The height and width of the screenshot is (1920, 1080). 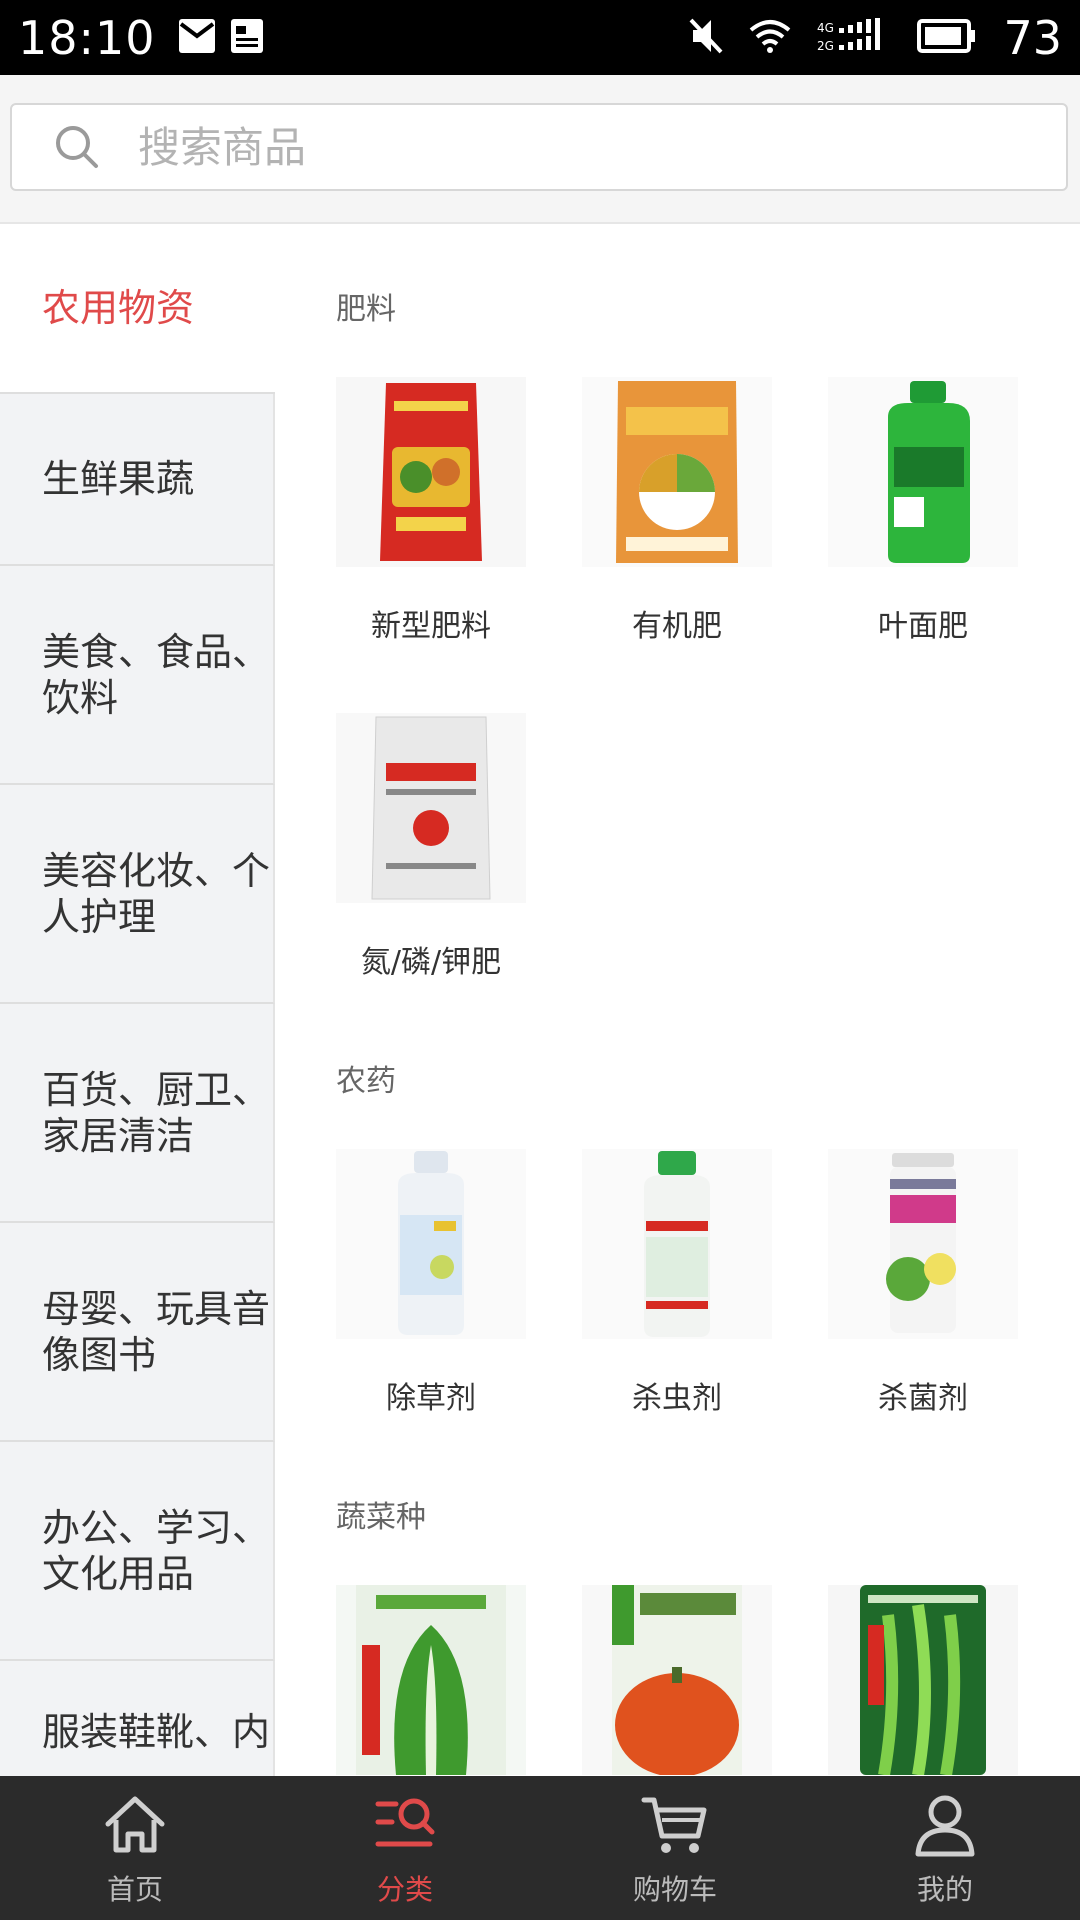 I want to click on sidebar-item-household: 百货、厨卫、 家居清洁, so click(x=137, y=1113).